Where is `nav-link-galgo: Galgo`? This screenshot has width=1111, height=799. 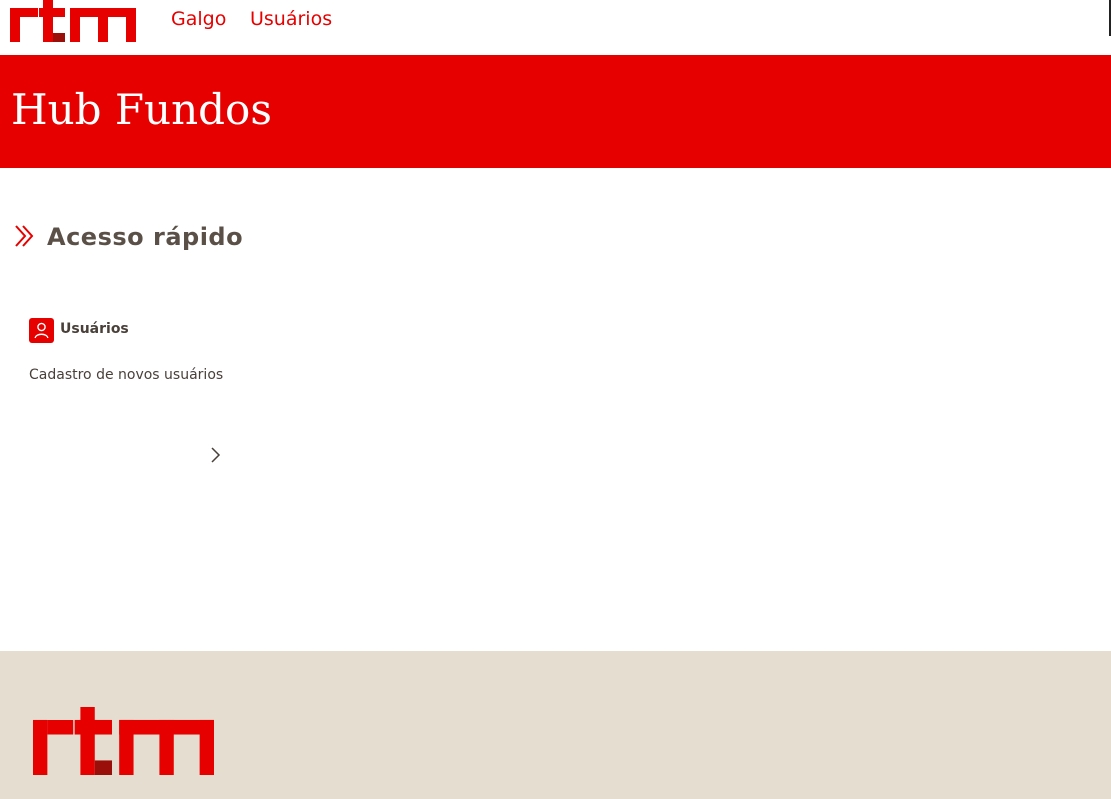
nav-link-galgo: Galgo is located at coordinates (198, 19).